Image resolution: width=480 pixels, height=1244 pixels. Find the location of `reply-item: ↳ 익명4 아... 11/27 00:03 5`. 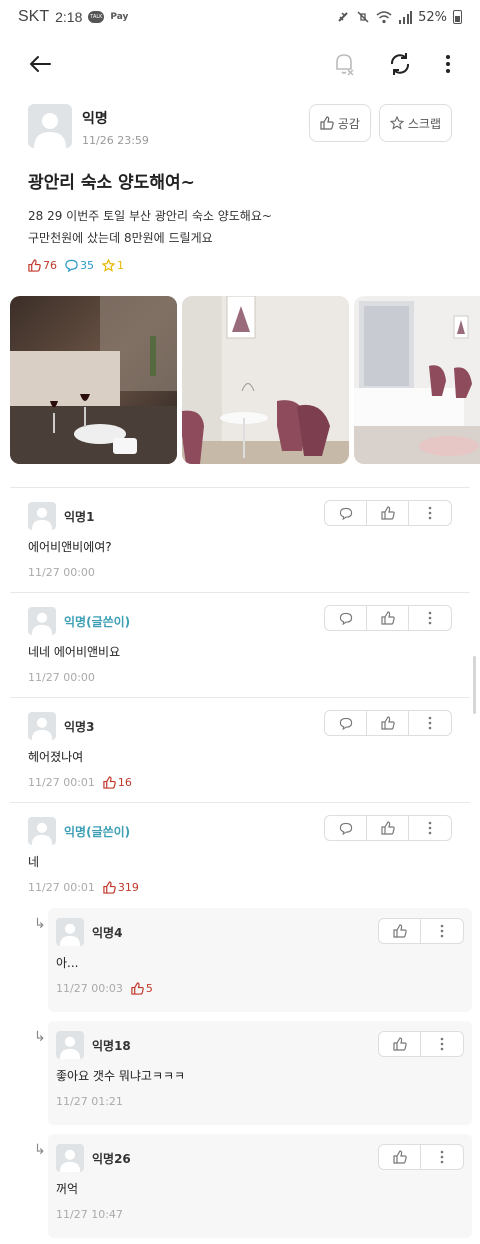

reply-item: ↳ 익명4 아... 11/27 00:03 5 is located at coordinates (253, 960).